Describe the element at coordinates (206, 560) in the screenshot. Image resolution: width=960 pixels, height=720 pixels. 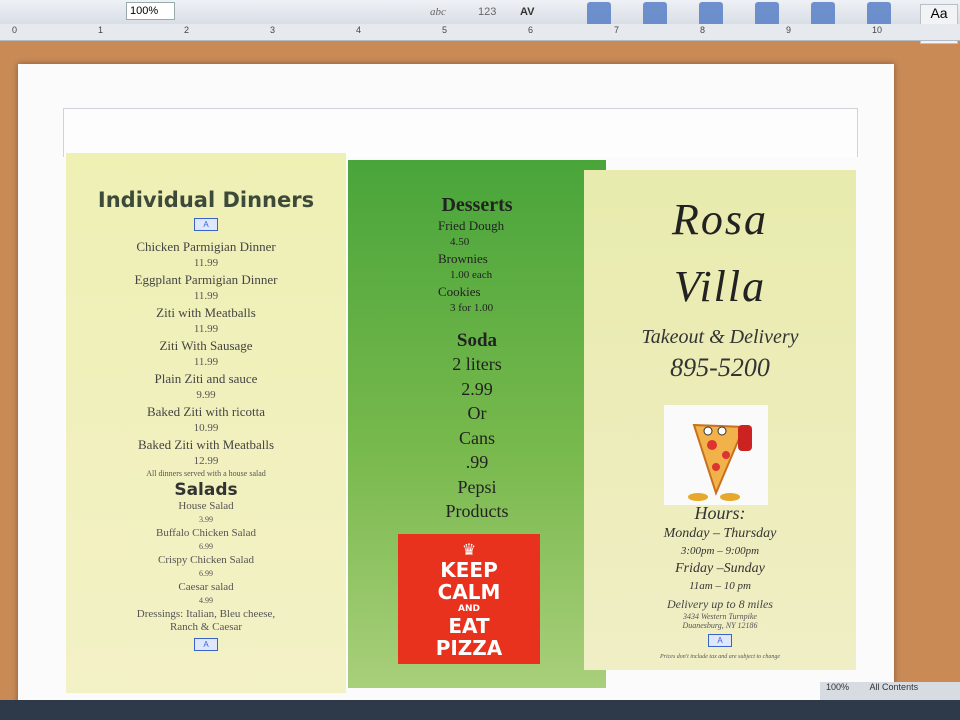
I see `salad-name: Crispy Chicken Salad` at that location.